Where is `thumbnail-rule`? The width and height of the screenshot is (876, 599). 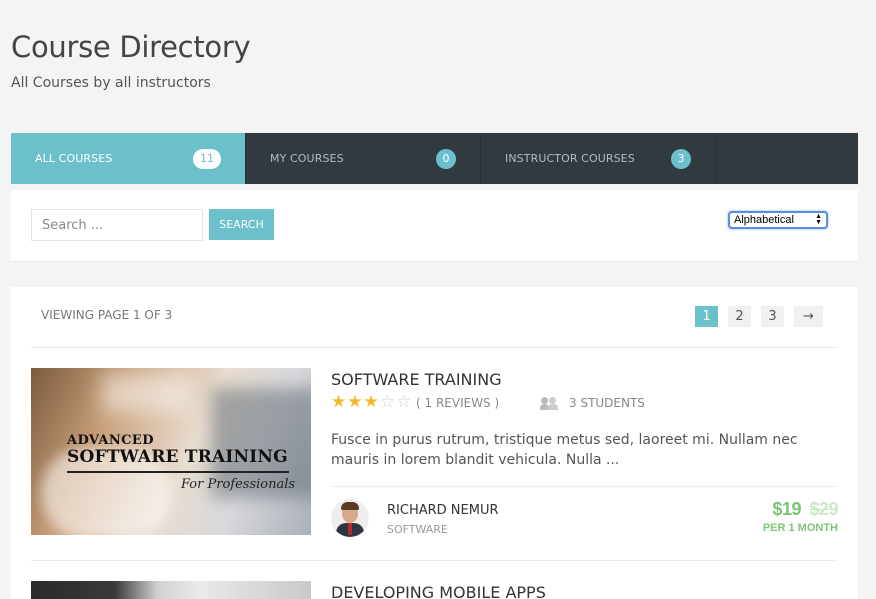 thumbnail-rule is located at coordinates (178, 472).